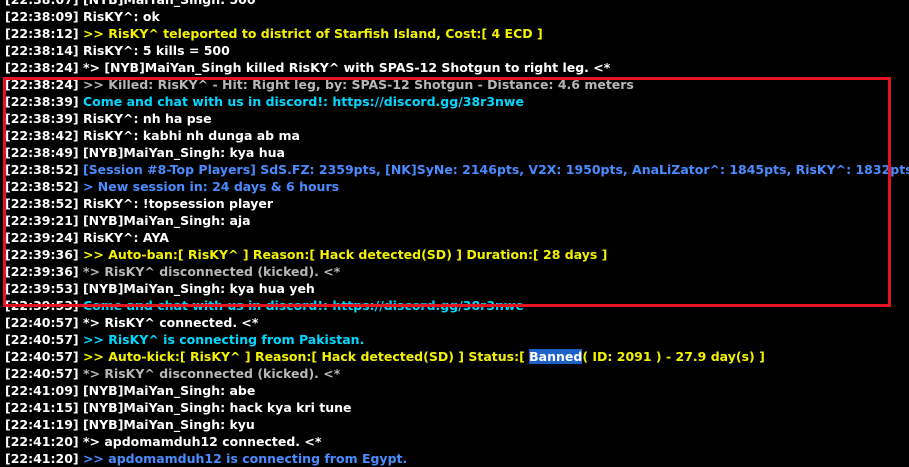  I want to click on chat-message: [NYB]MaiYan_Singh: aja, so click(164, 220).